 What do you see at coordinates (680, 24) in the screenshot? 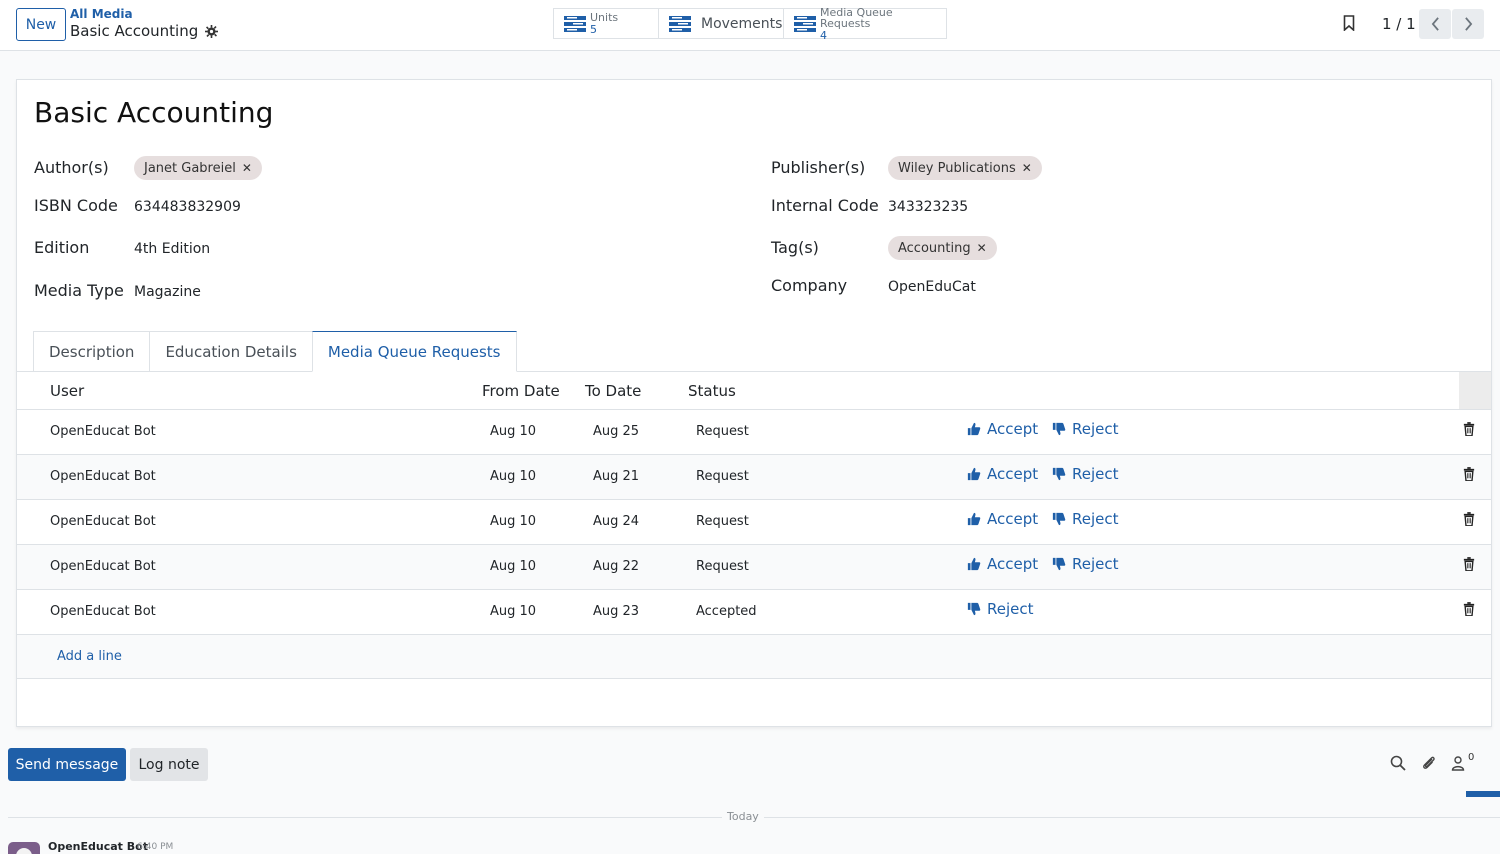
I see `list-icon` at bounding box center [680, 24].